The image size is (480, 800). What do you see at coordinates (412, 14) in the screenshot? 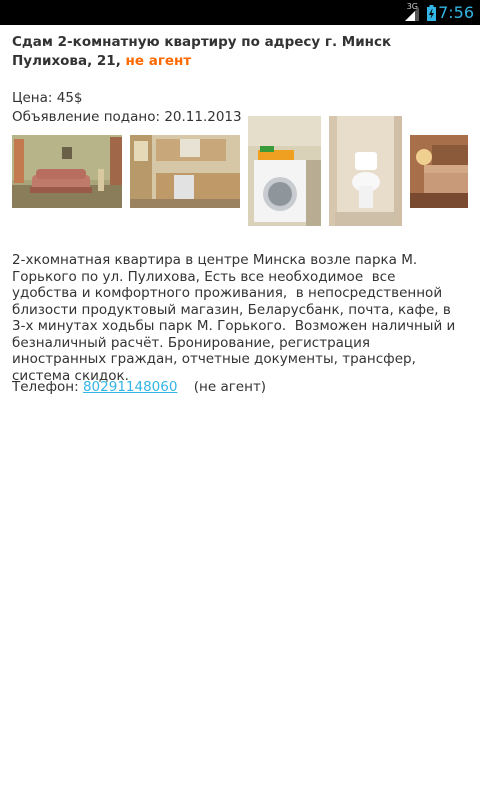
I see `signal-icon` at bounding box center [412, 14].